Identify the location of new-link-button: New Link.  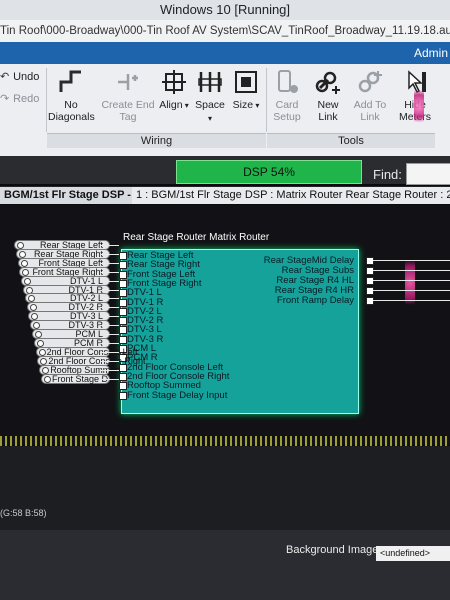
(328, 95).